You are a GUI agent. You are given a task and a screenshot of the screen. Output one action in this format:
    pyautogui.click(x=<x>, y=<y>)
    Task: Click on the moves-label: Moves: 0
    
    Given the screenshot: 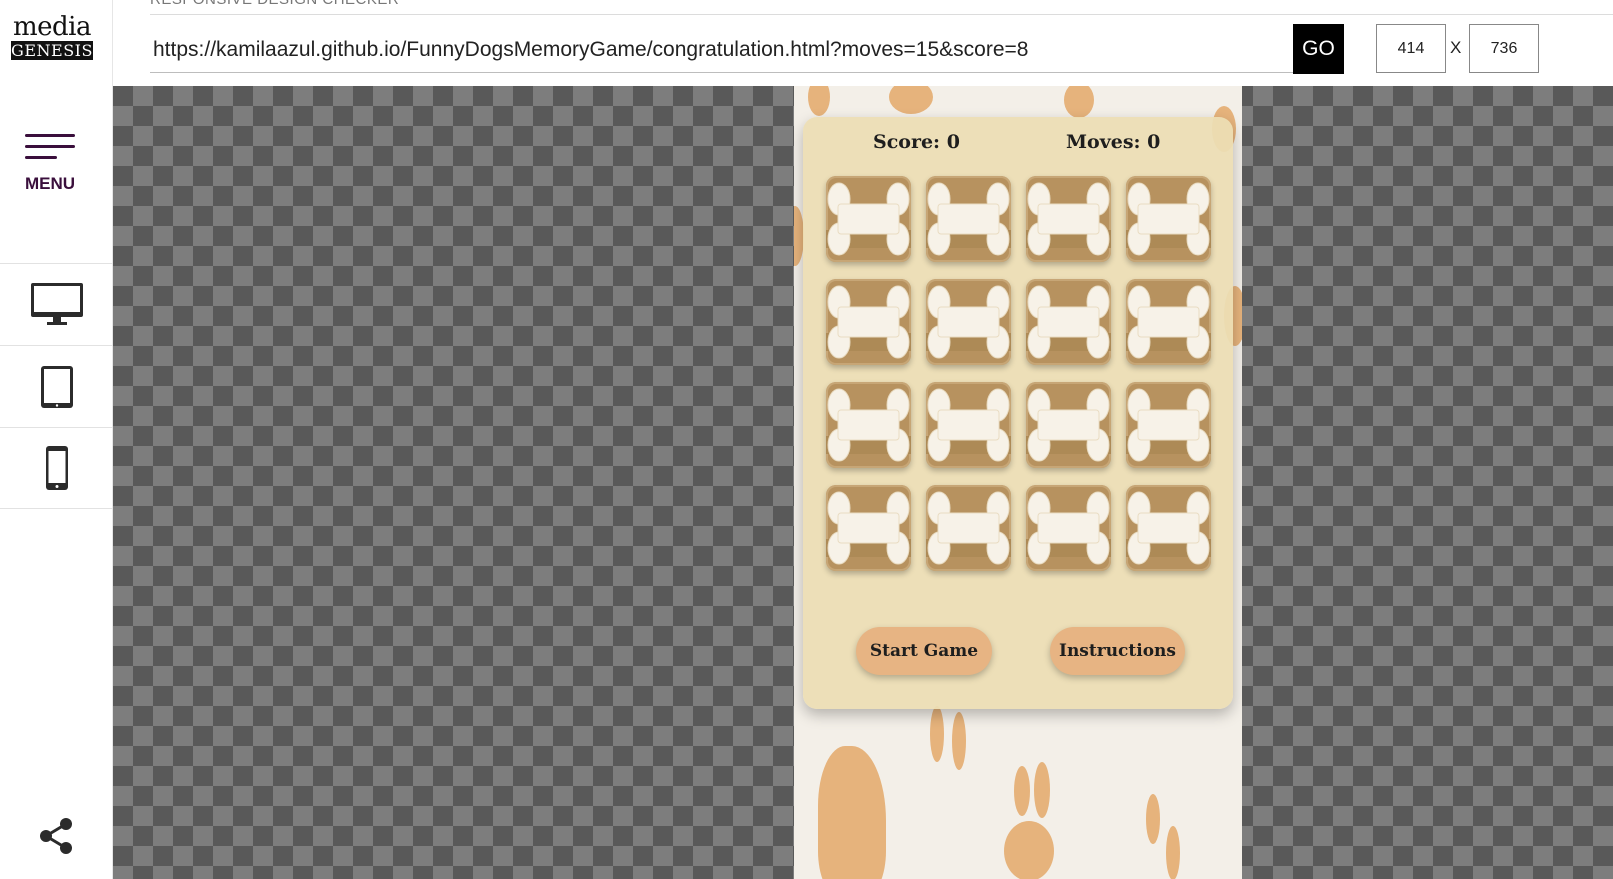 What is the action you would take?
    pyautogui.click(x=1113, y=142)
    